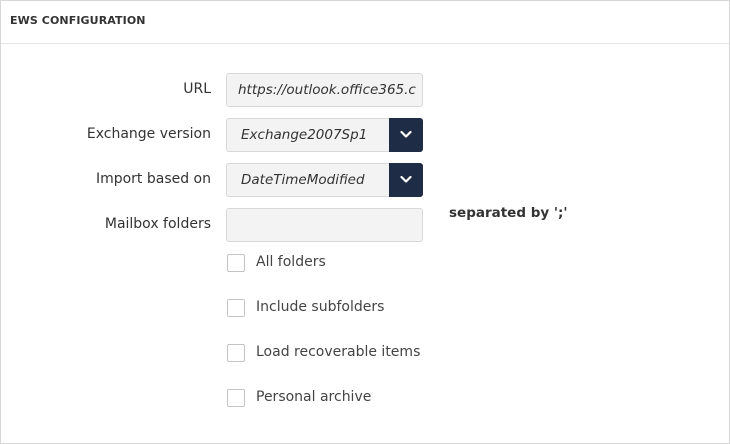  What do you see at coordinates (291, 262) in the screenshot?
I see `all-folders-label: All folders` at bounding box center [291, 262].